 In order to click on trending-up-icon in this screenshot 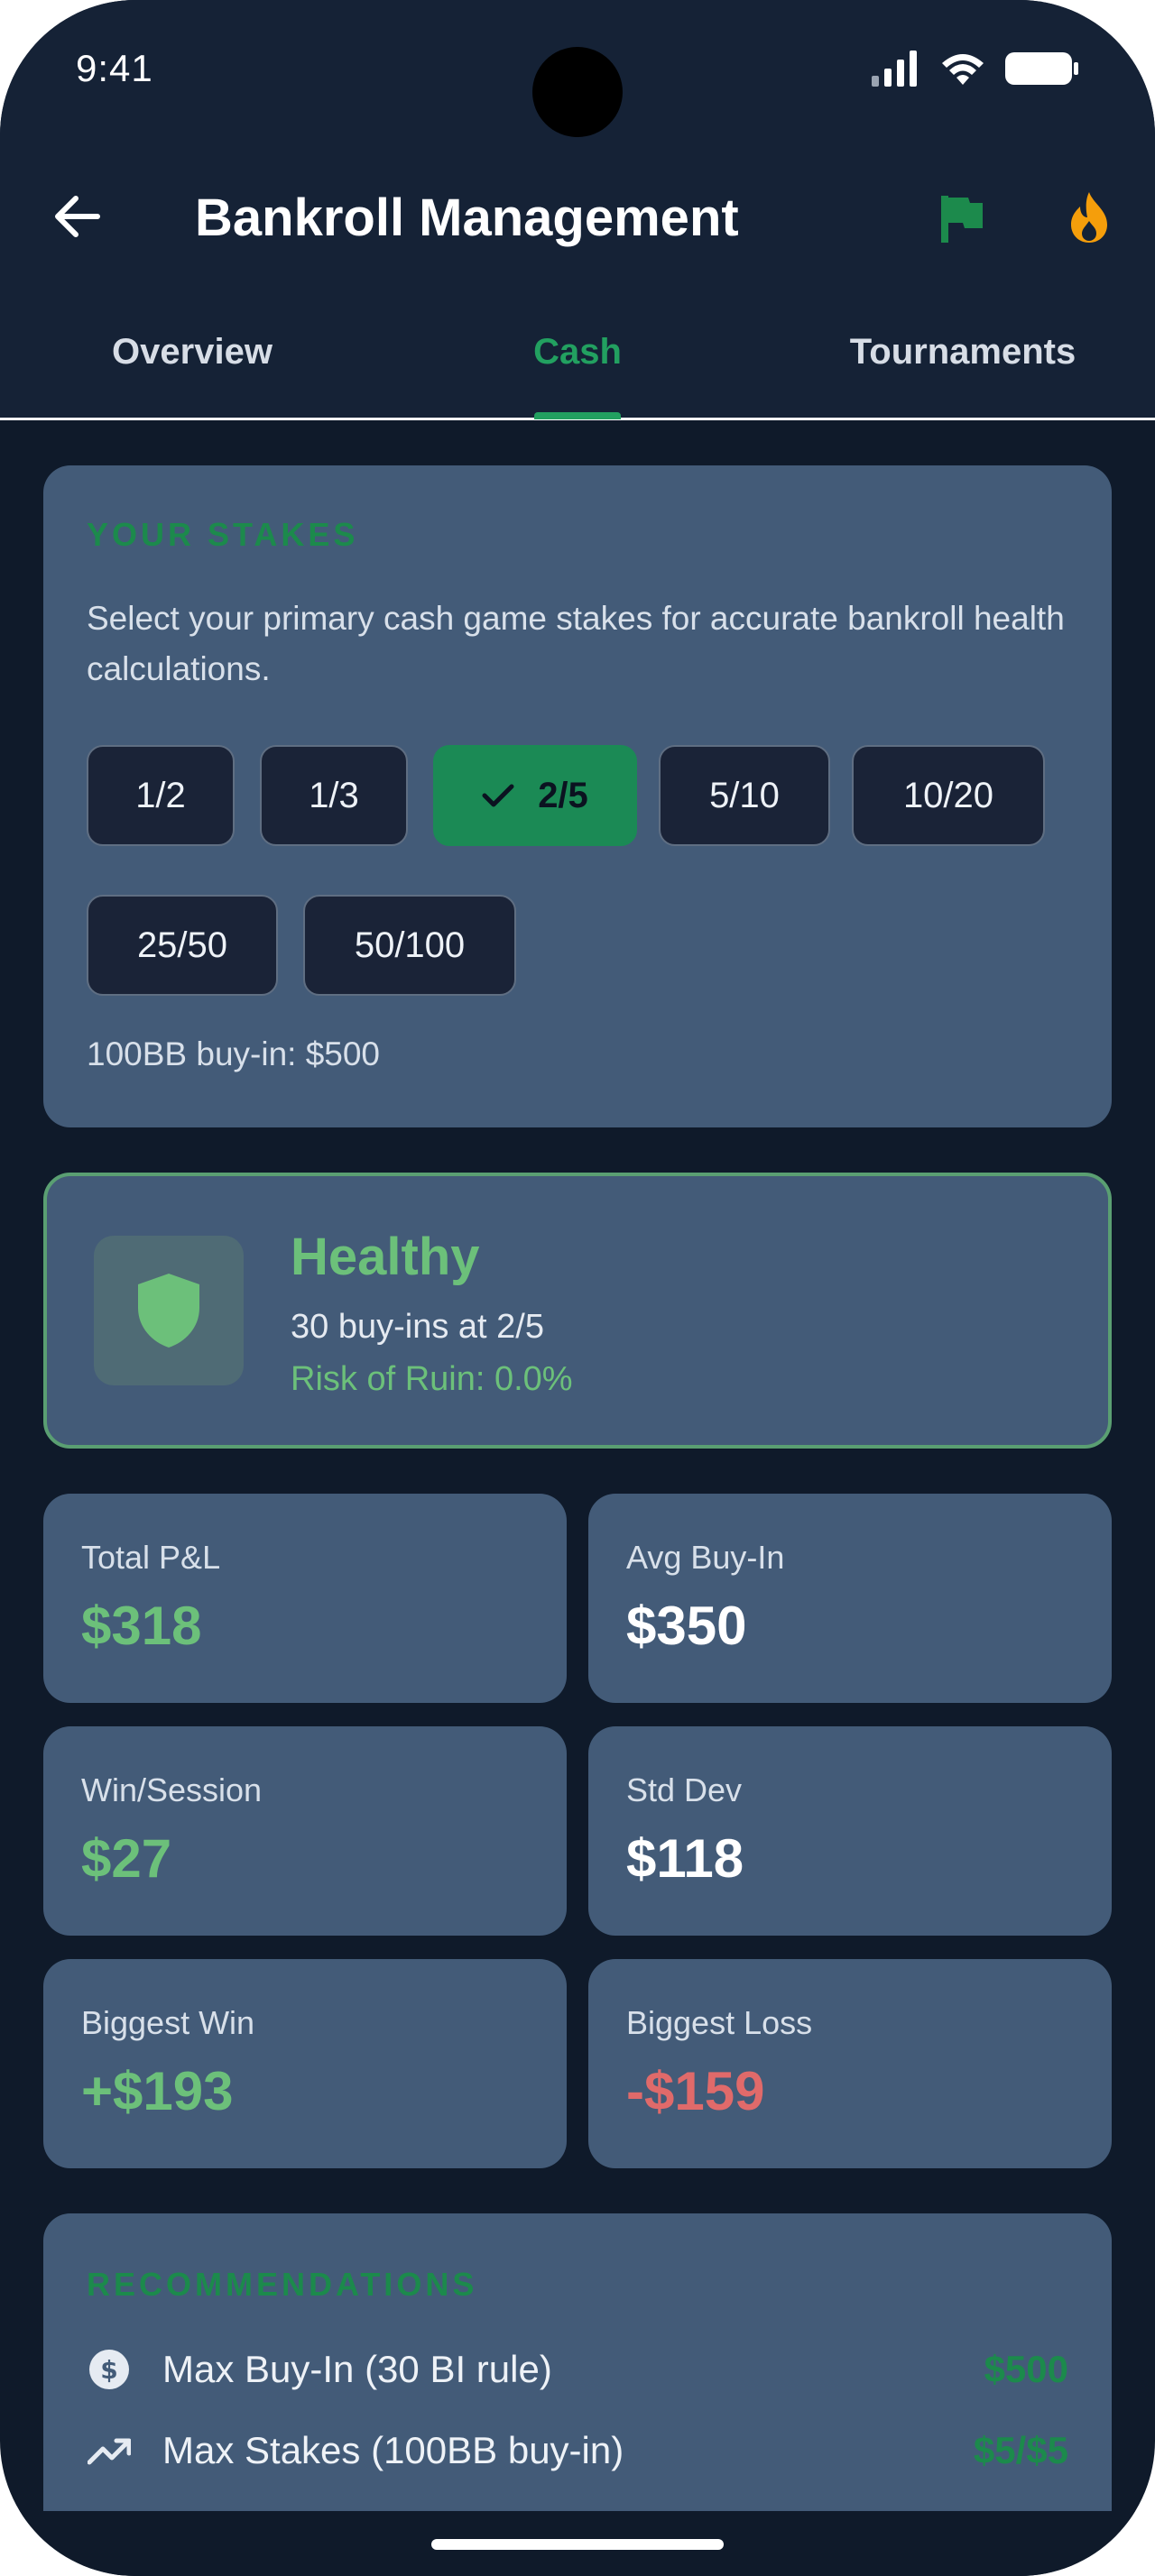, I will do `click(109, 2450)`.